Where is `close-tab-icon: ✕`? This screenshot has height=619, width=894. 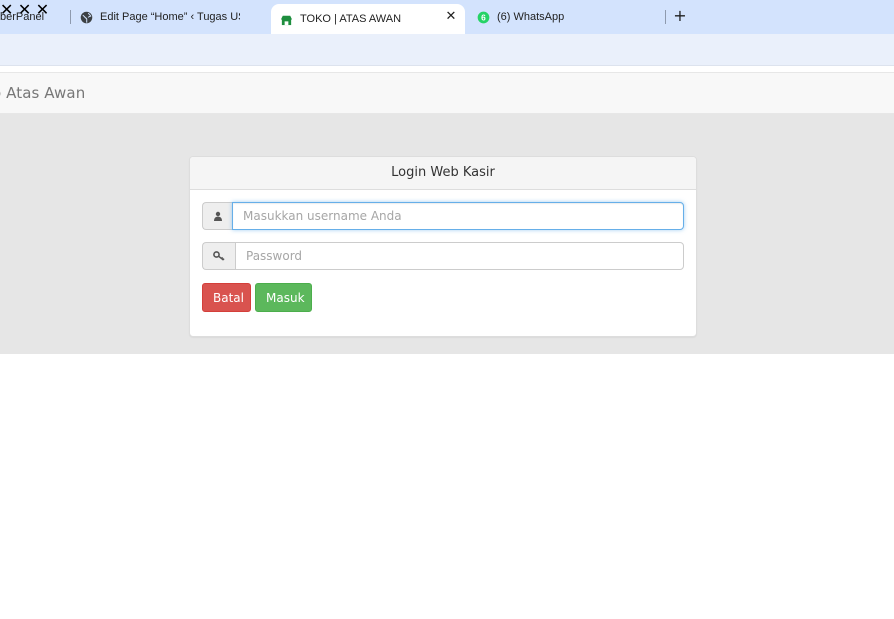 close-tab-icon: ✕ is located at coordinates (451, 17).